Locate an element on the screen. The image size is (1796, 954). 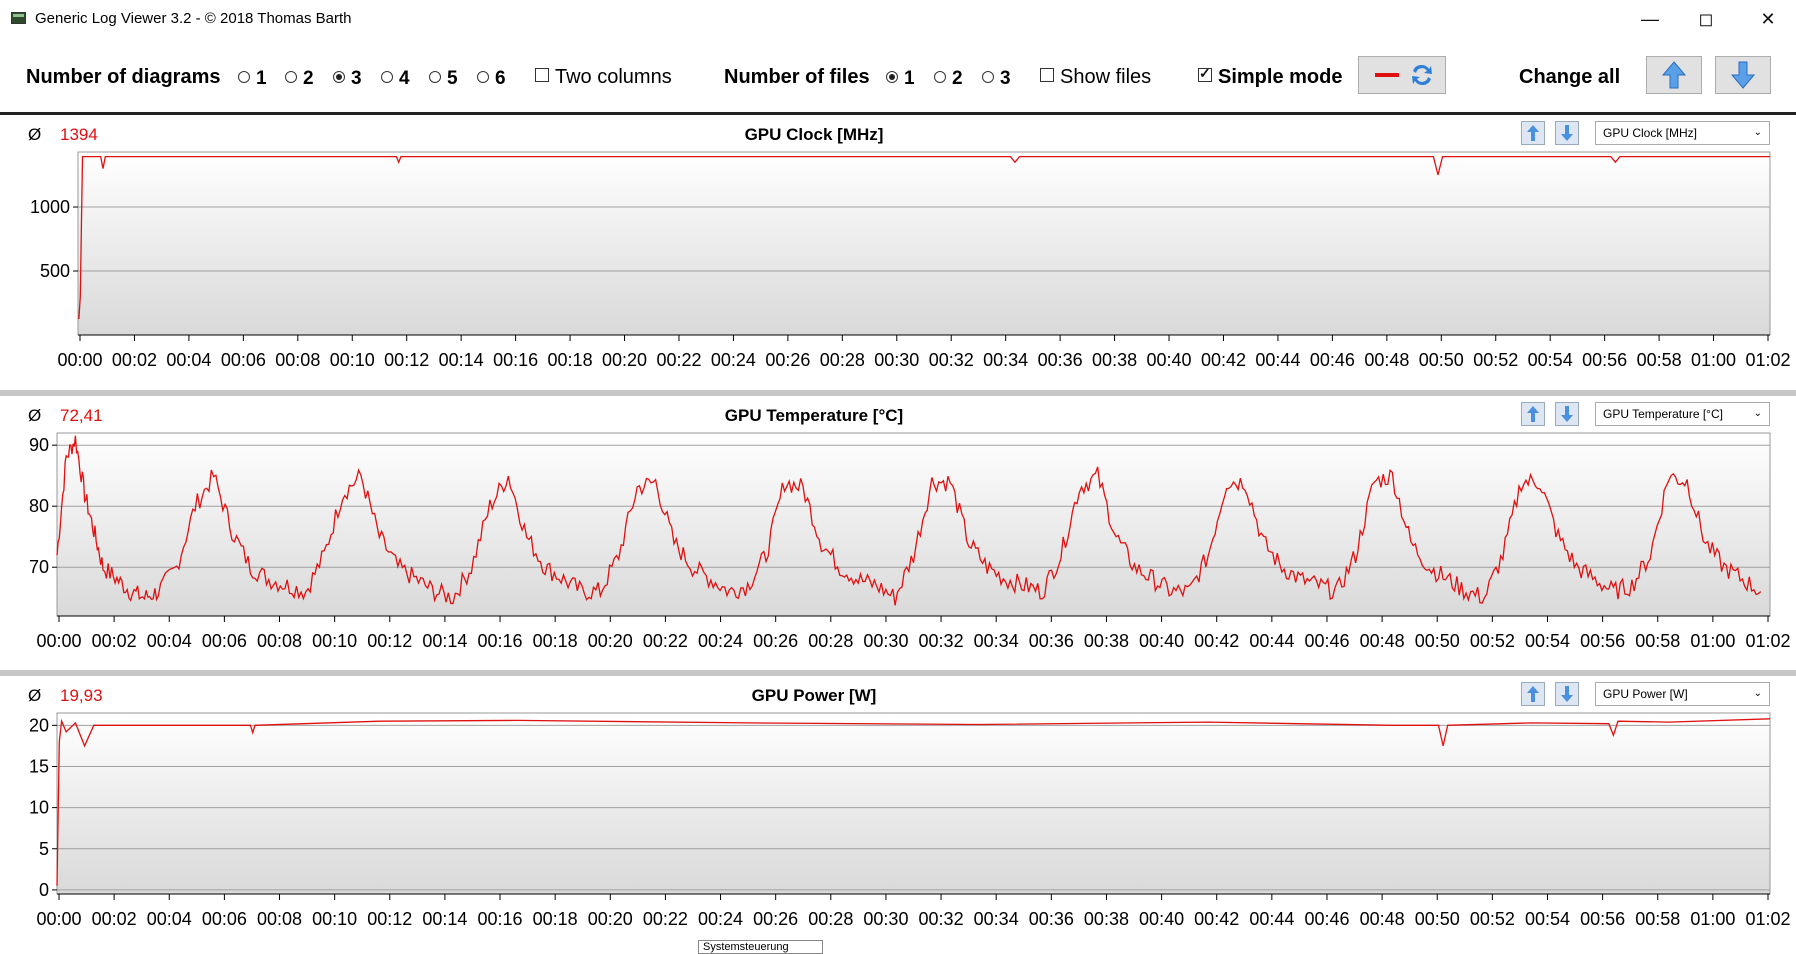
two-columns-checkbox: Two columns is located at coordinates (603, 77).